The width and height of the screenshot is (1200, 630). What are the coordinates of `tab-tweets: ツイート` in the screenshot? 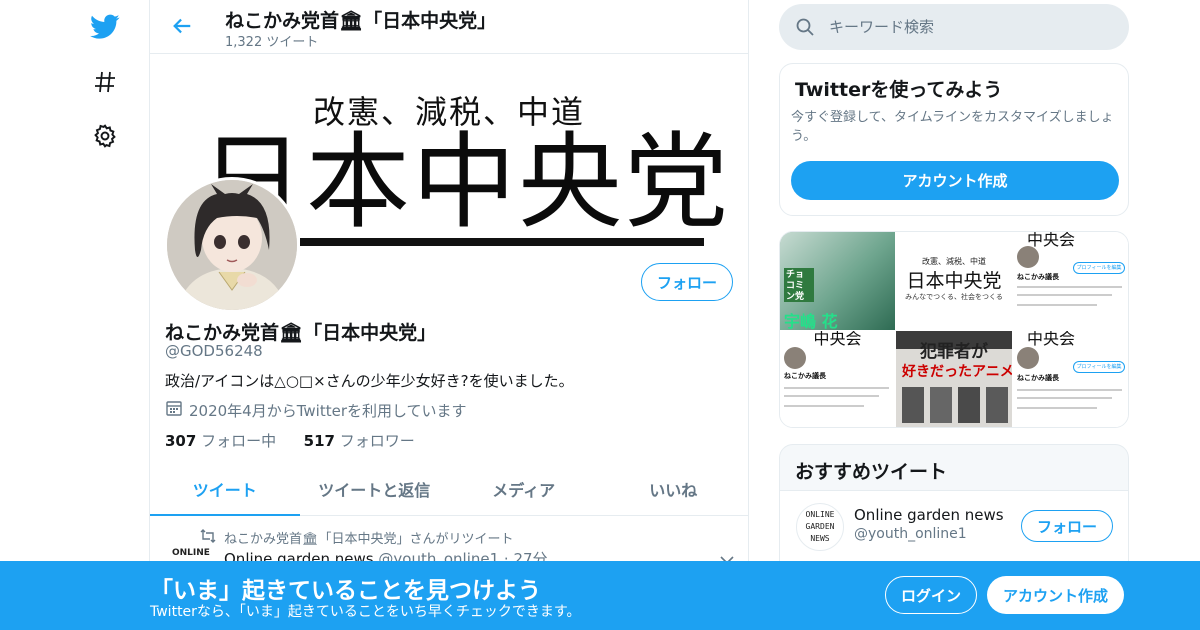 It's located at (225, 489).